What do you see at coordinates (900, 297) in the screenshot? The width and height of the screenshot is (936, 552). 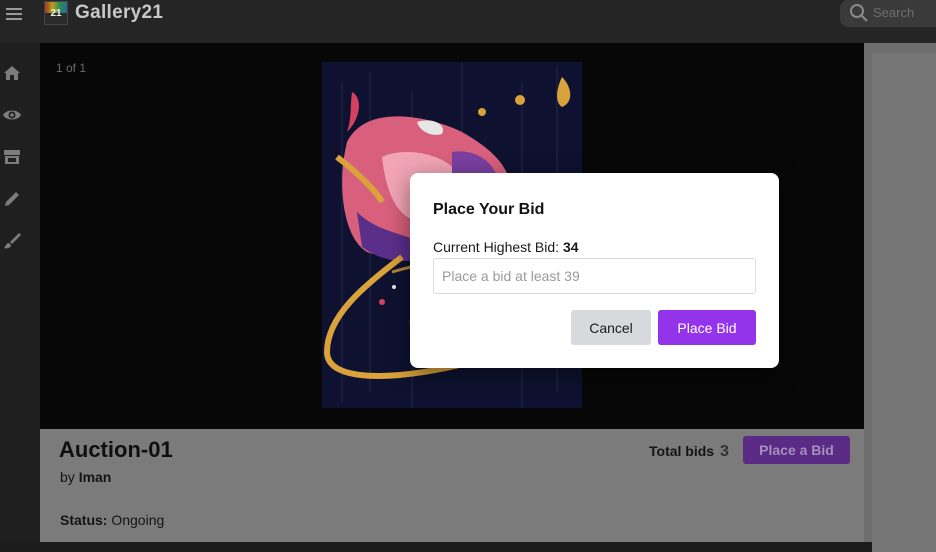 I see `right-panel` at bounding box center [900, 297].